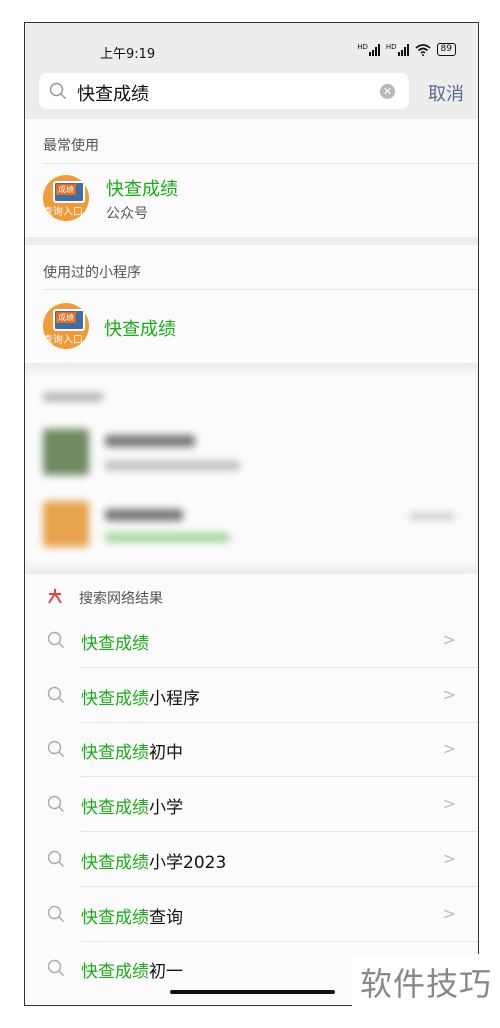  I want to click on web-result-text: 快查成绩初中, so click(132, 750).